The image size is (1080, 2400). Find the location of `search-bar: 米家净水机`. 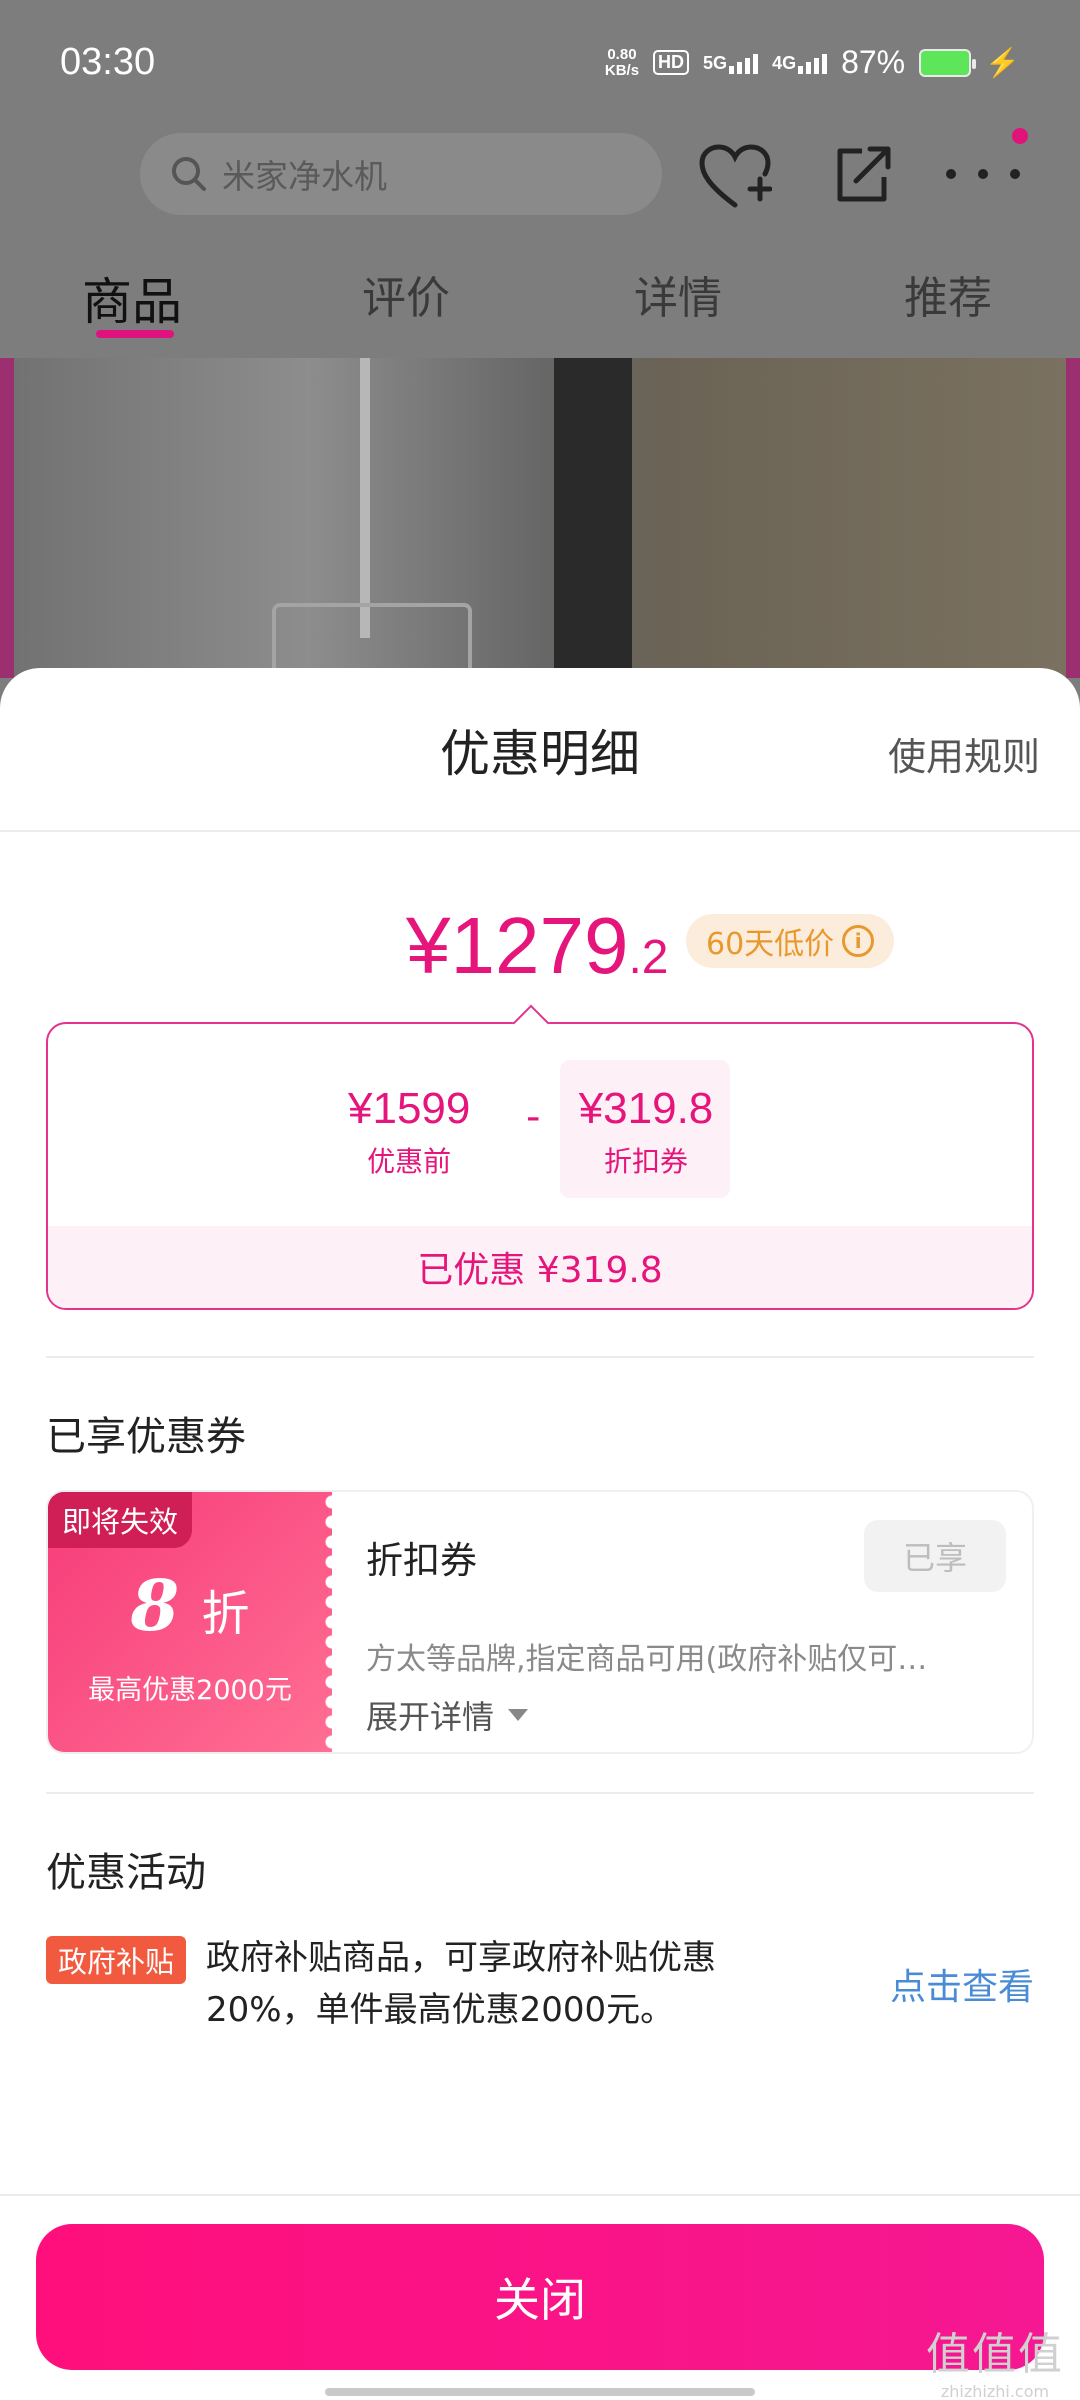

search-bar: 米家净水机 is located at coordinates (401, 174).